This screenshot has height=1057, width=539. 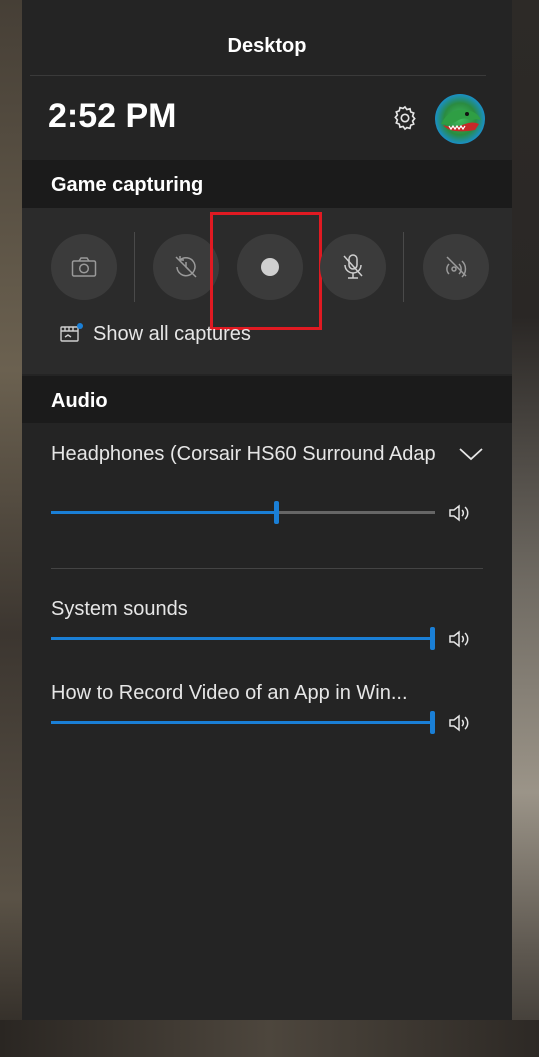 I want to click on system-sounds-volume-slider, so click(x=243, y=638).